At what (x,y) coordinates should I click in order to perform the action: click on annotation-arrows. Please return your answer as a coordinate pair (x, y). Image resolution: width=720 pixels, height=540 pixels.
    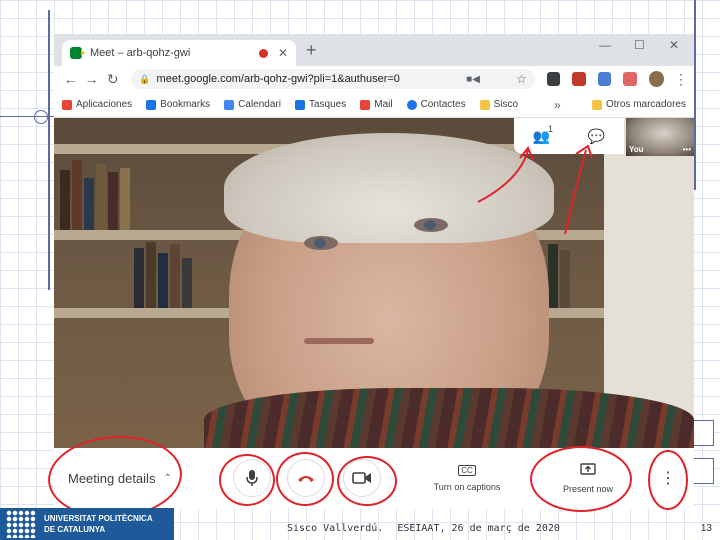
    Looking at the image, I should click on (535, 189).